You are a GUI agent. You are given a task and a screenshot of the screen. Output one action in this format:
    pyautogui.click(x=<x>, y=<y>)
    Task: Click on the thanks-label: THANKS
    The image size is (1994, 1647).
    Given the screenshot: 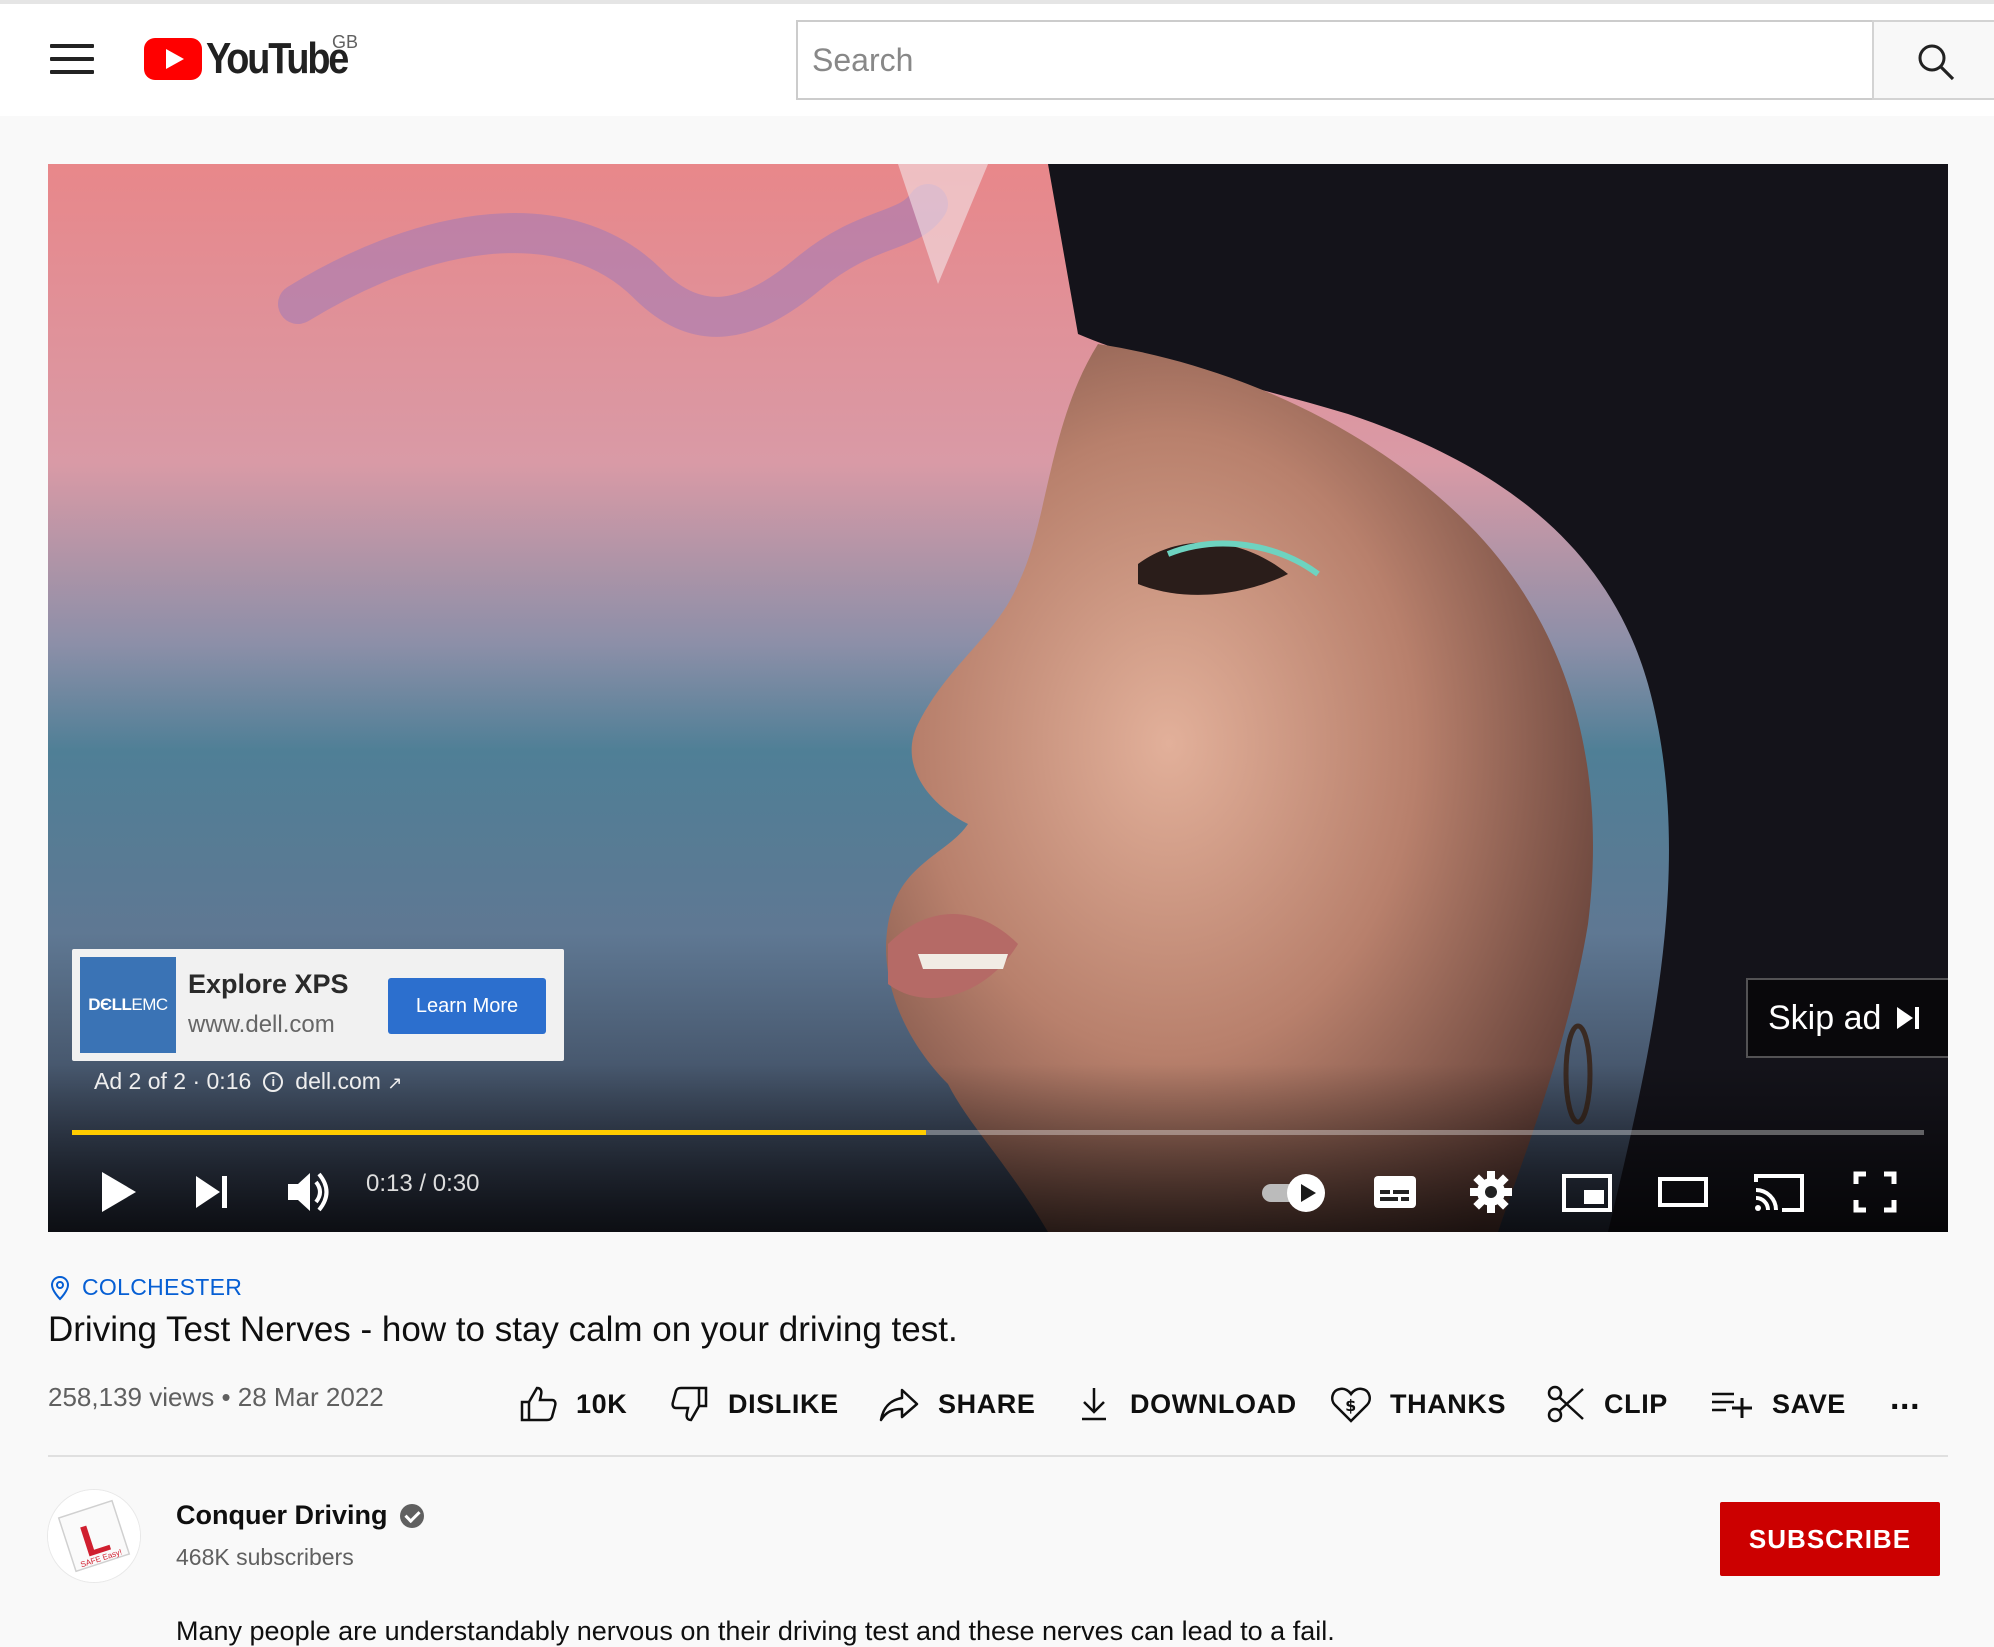 What is the action you would take?
    pyautogui.click(x=1448, y=1403)
    